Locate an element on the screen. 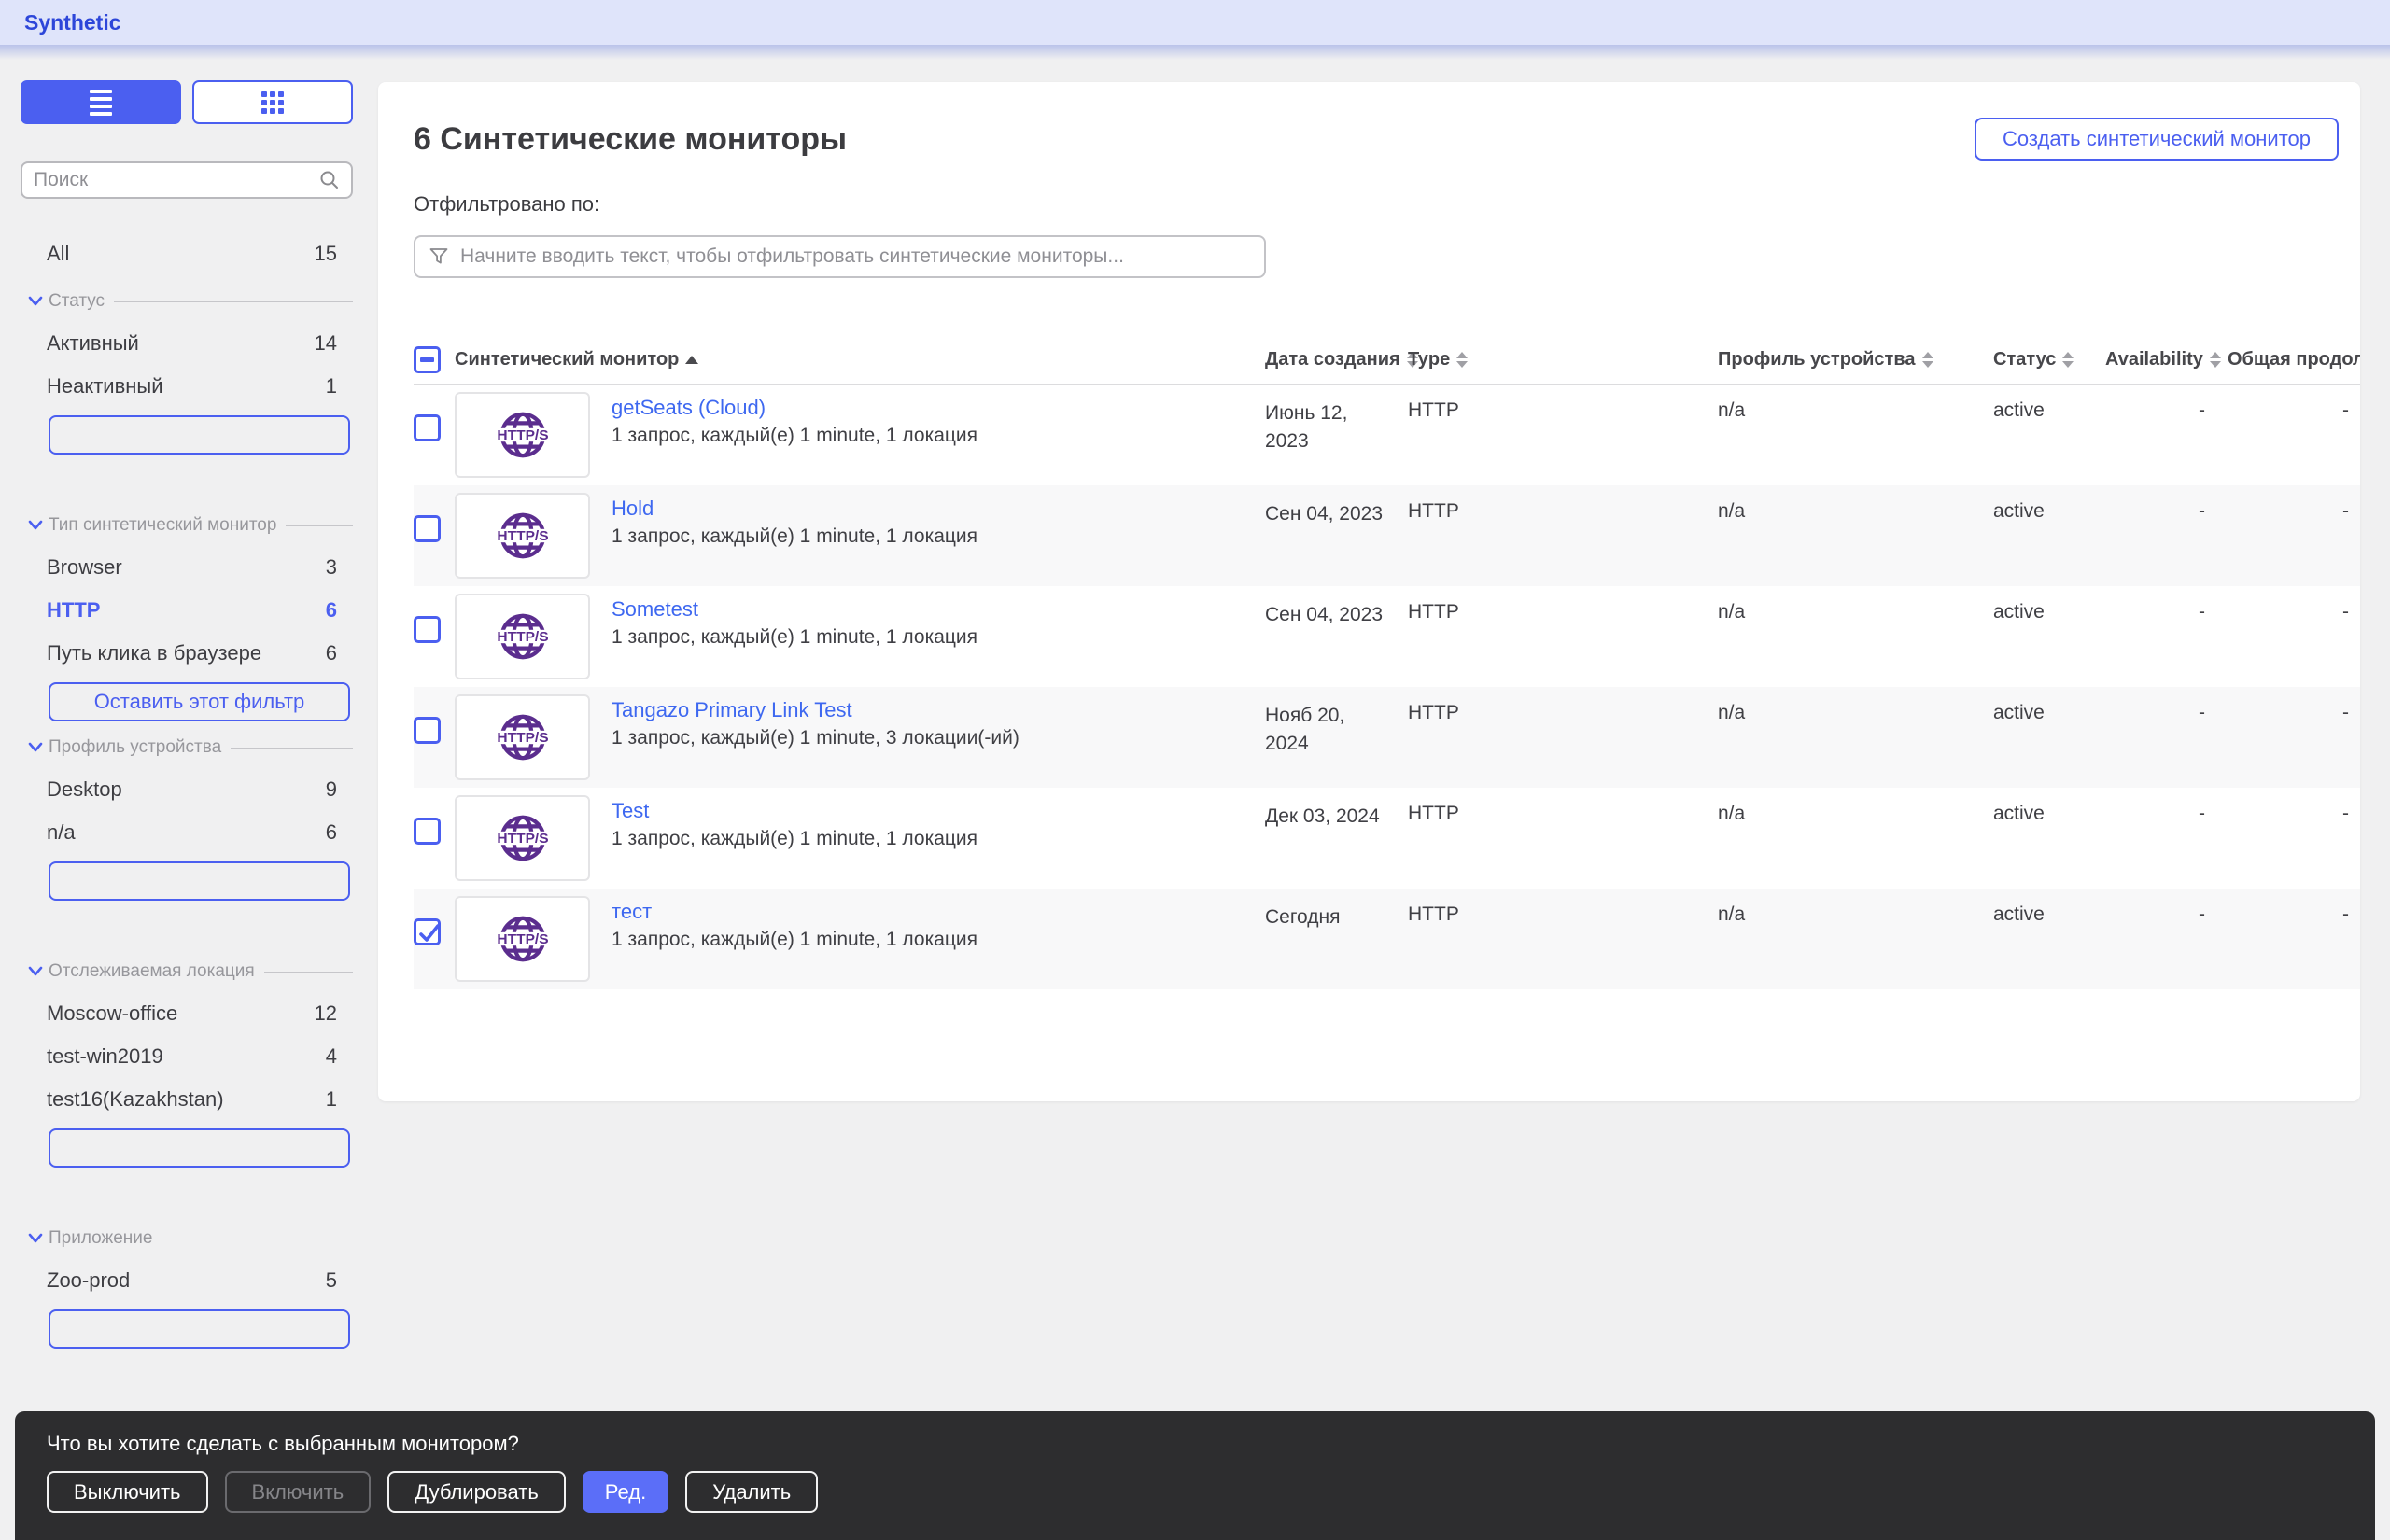 The width and height of the screenshot is (2390, 1540). sidebar-filter-item: HTTP 6 is located at coordinates (187, 610).